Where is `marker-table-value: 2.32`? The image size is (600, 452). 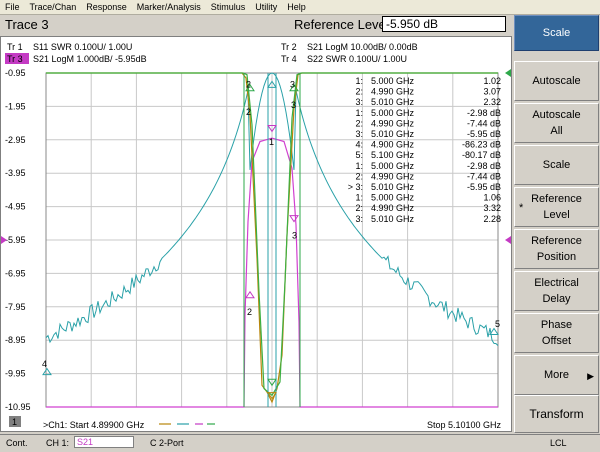 marker-table-value: 2.32 is located at coordinates (492, 102).